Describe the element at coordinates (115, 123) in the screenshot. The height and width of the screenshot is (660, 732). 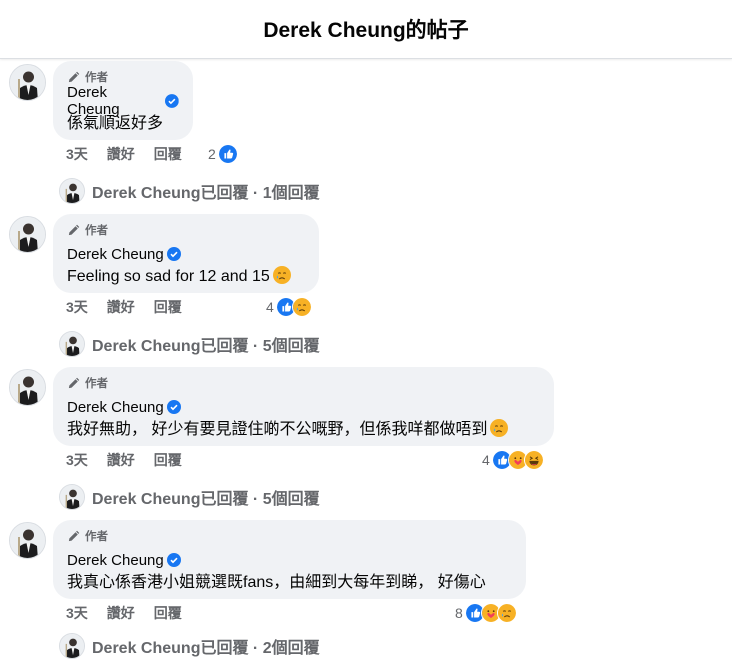
I see `comment-text: 係氣順返好多` at that location.